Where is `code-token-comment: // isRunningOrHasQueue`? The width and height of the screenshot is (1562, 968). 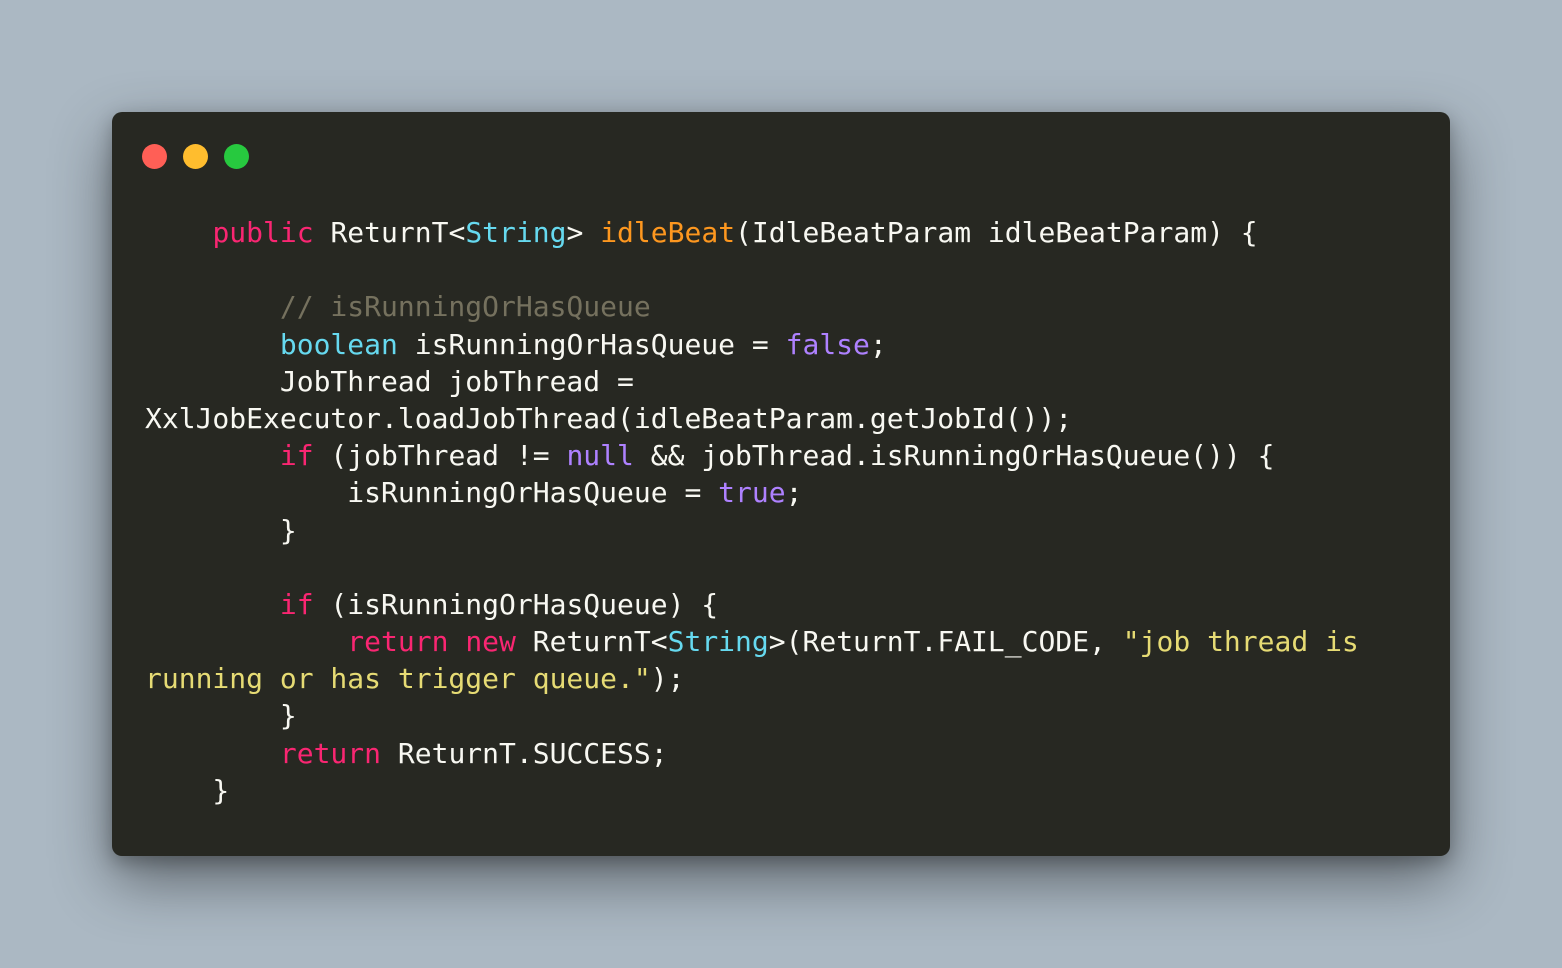
code-token-comment: // isRunningOrHasQueue is located at coordinates (465, 307).